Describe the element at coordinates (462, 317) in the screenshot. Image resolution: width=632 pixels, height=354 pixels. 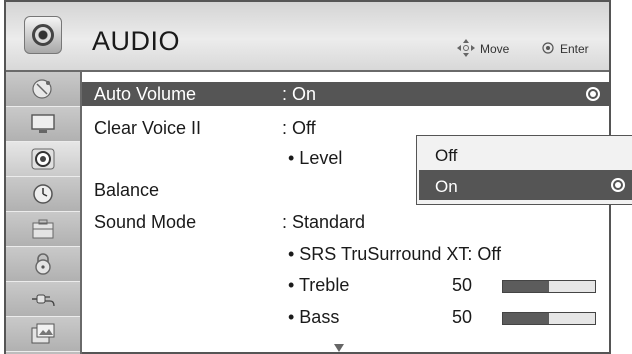
I see `bass-value: 50` at that location.